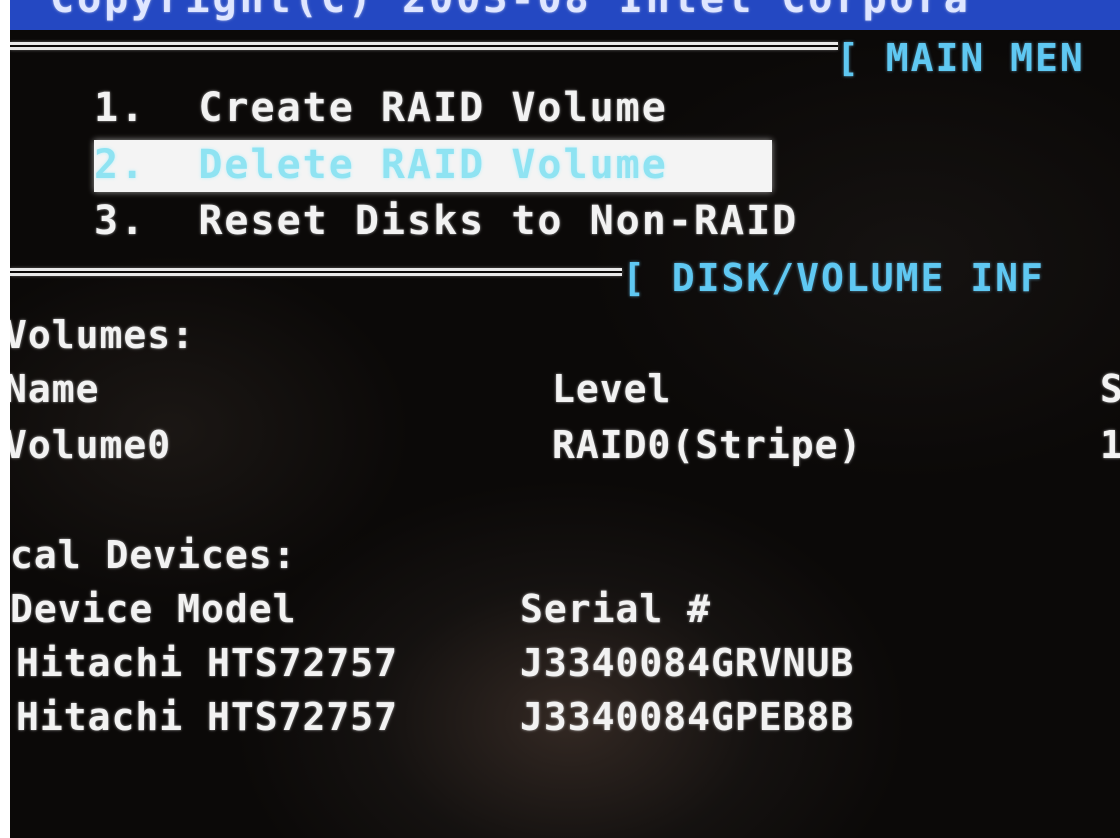 The image size is (1120, 838). What do you see at coordinates (498, 221) in the screenshot?
I see `menu-item-label: Reset Disks to Non-RAID` at bounding box center [498, 221].